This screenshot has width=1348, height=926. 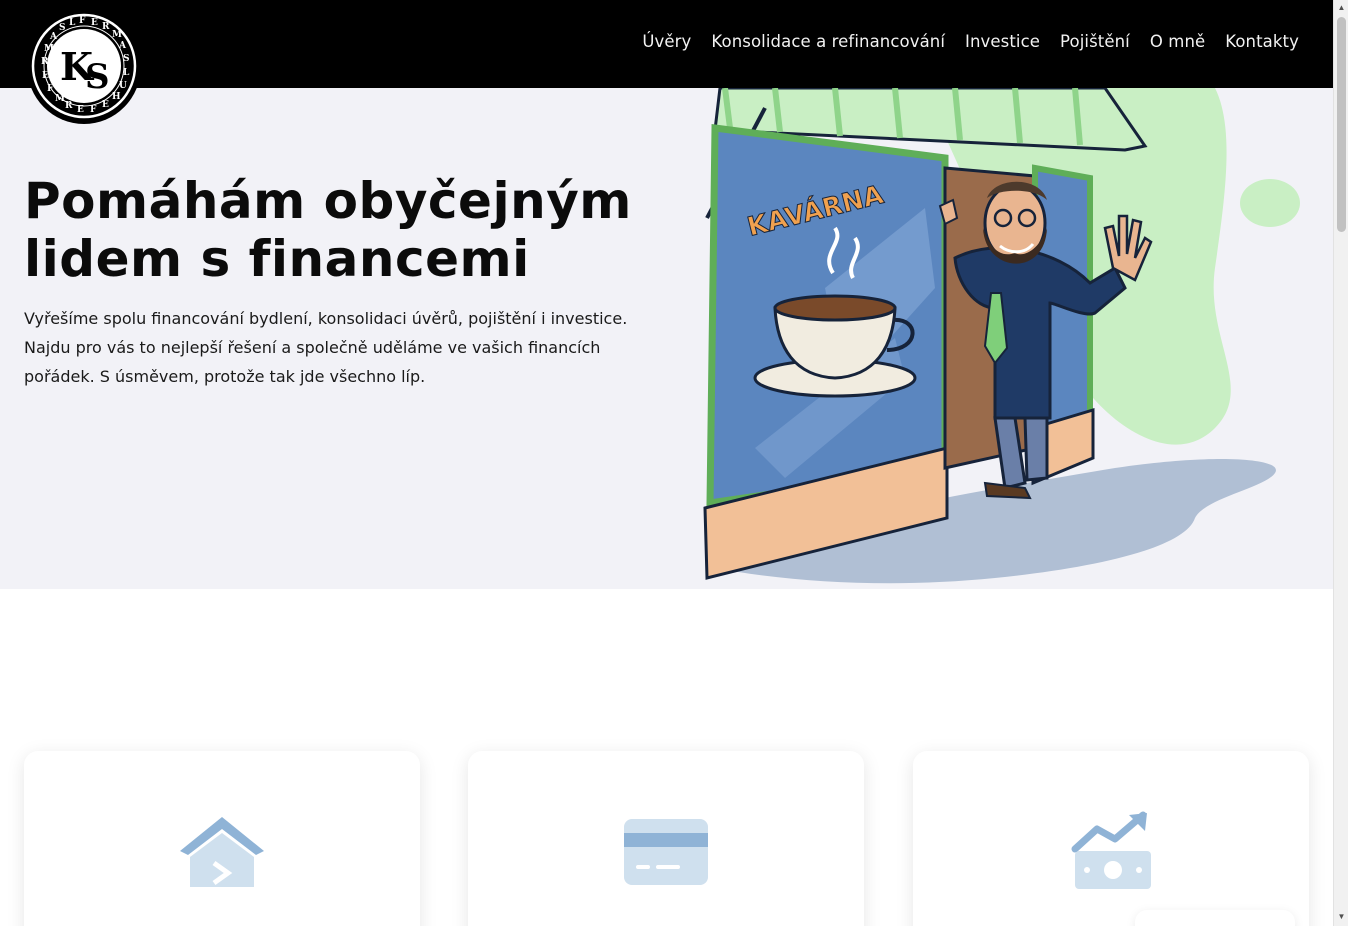 I want to click on nav-link-konsolidace: Konsolidace a refinancování, so click(x=828, y=41).